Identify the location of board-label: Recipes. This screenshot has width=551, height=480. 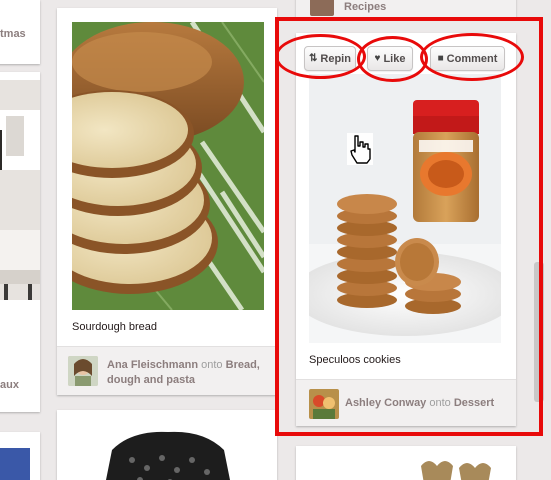
(365, 7).